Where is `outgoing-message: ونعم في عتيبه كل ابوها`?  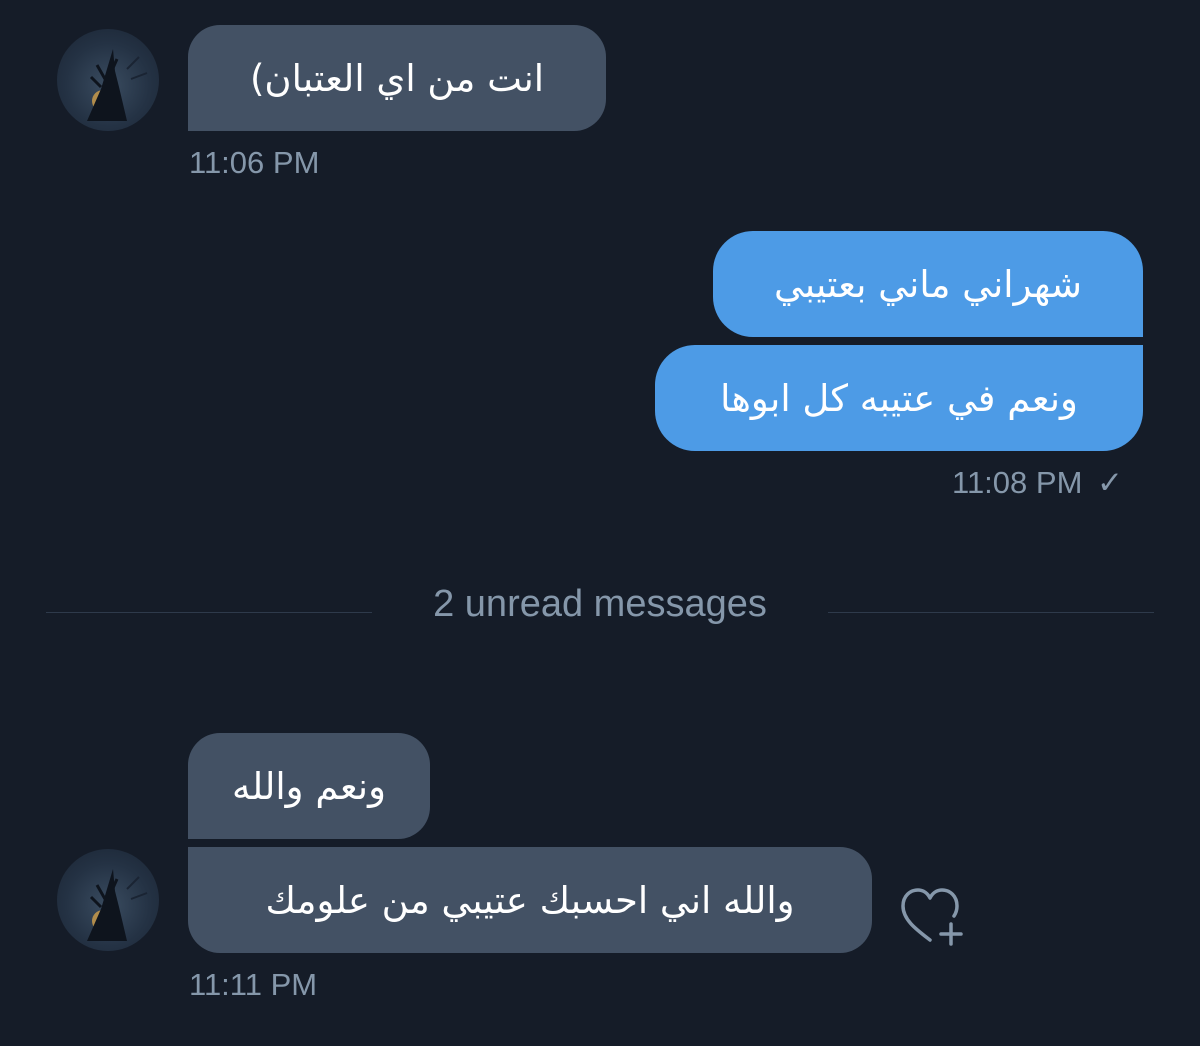 outgoing-message: ونعم في عتيبه كل ابوها is located at coordinates (899, 398).